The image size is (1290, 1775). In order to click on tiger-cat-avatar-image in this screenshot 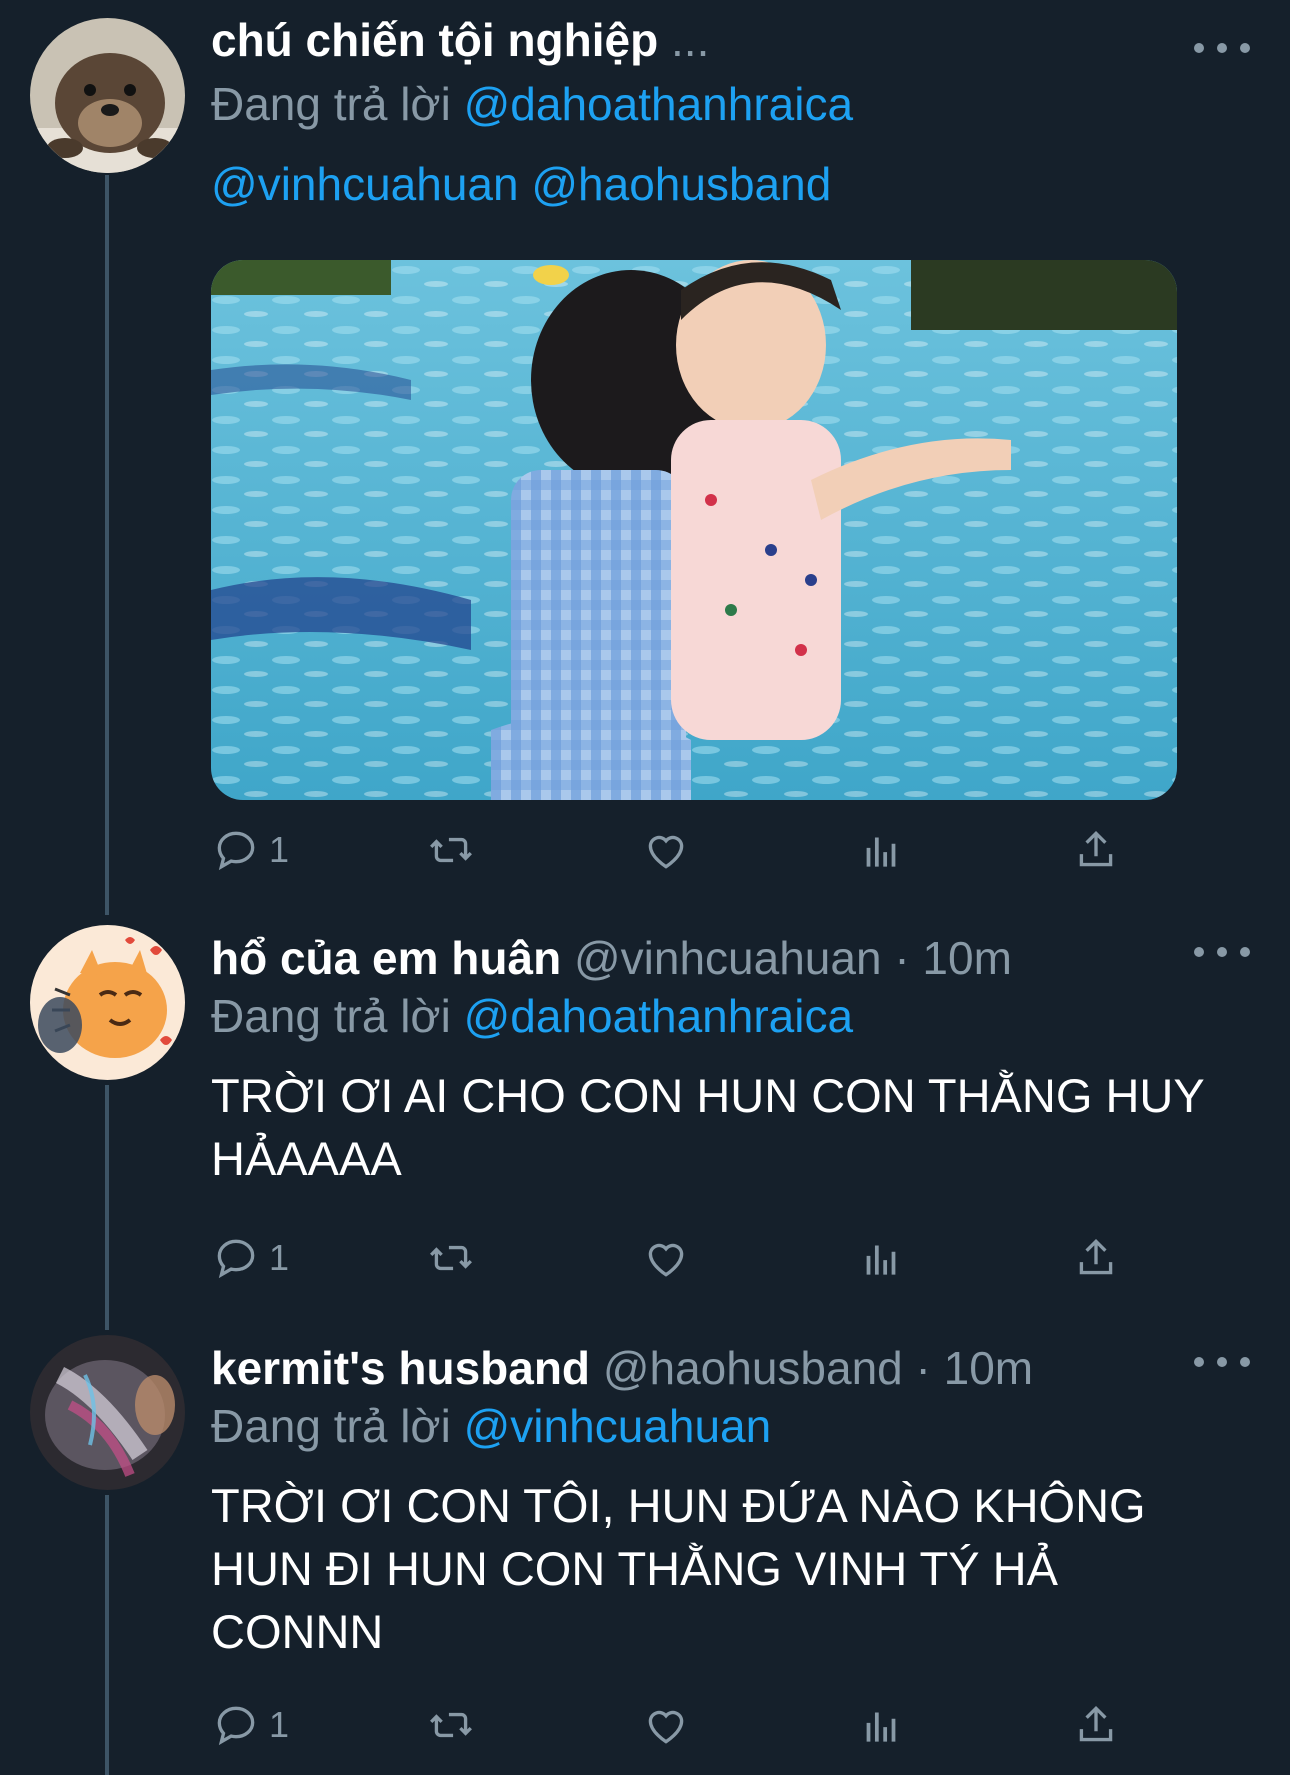, I will do `click(107, 1002)`.